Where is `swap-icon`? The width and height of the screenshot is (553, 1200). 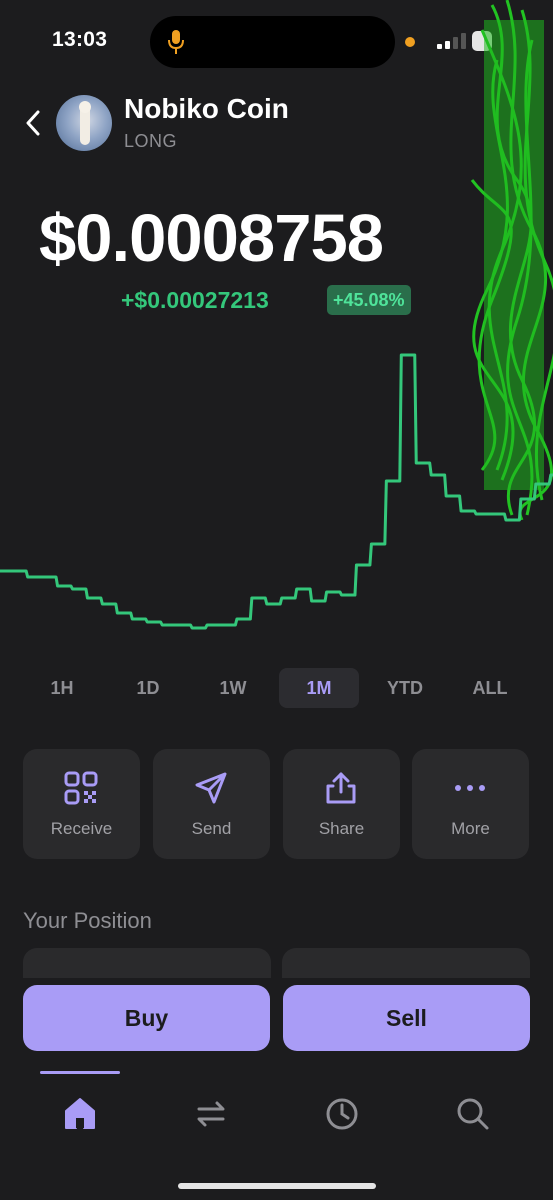 swap-icon is located at coordinates (211, 1114).